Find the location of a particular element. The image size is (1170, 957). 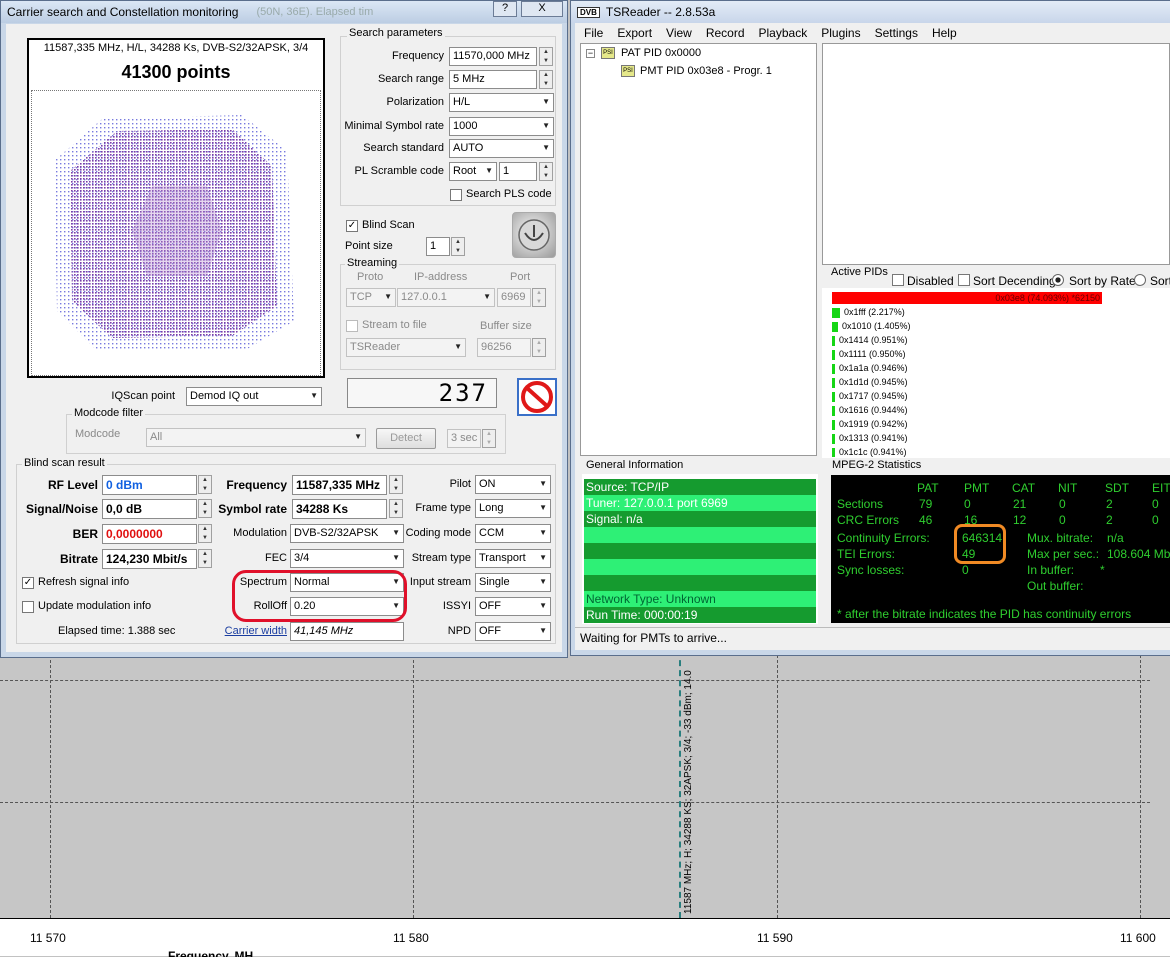

issyi-select: OFF is located at coordinates (513, 606).